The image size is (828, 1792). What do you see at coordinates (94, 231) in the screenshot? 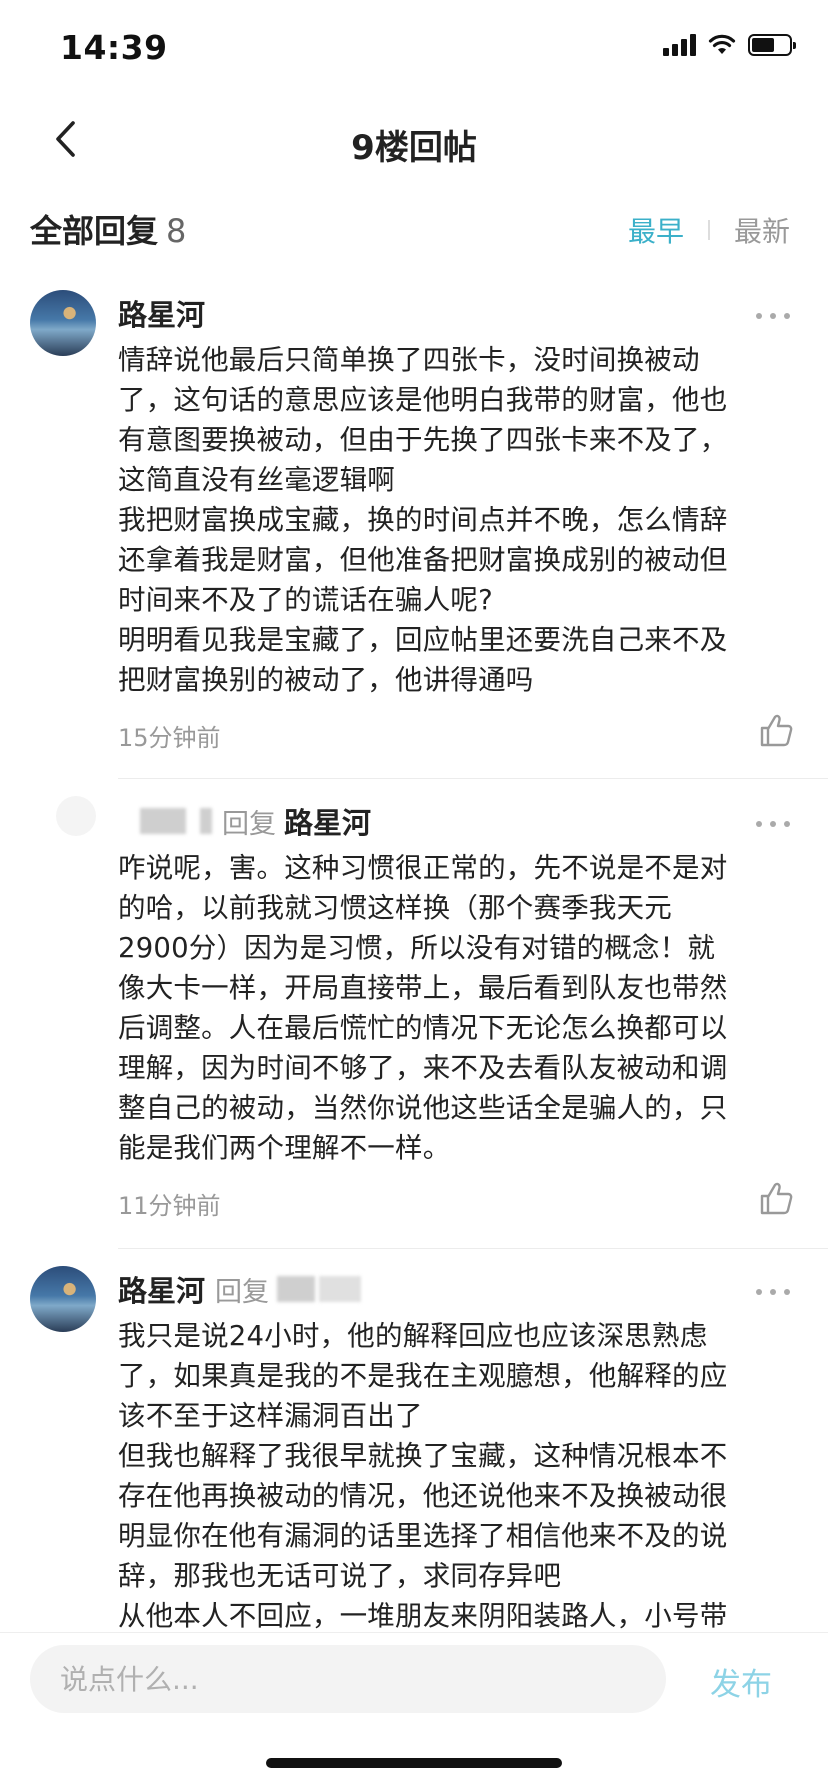
I see `all-replies-label: 全部回复` at bounding box center [94, 231].